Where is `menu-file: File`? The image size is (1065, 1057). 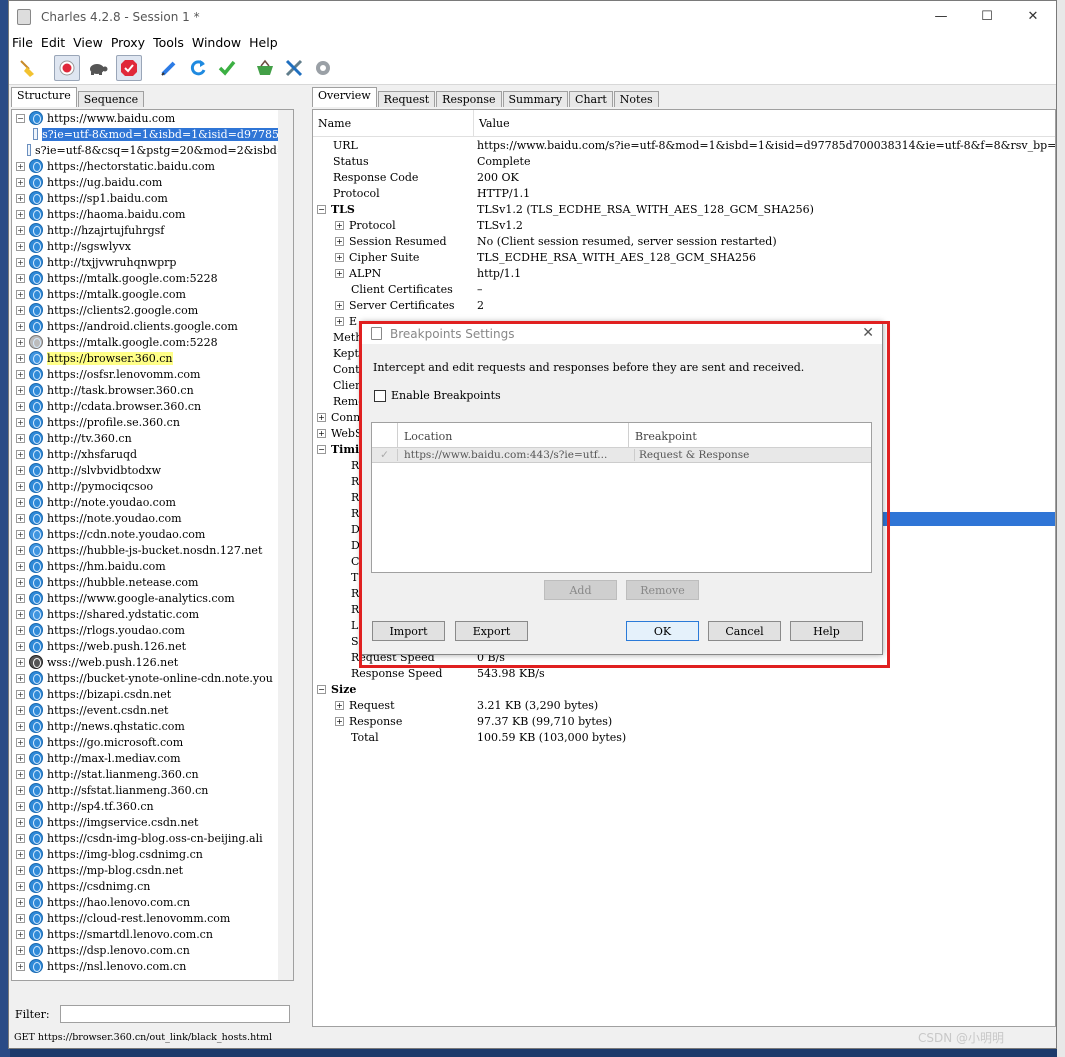 menu-file: File is located at coordinates (23, 42).